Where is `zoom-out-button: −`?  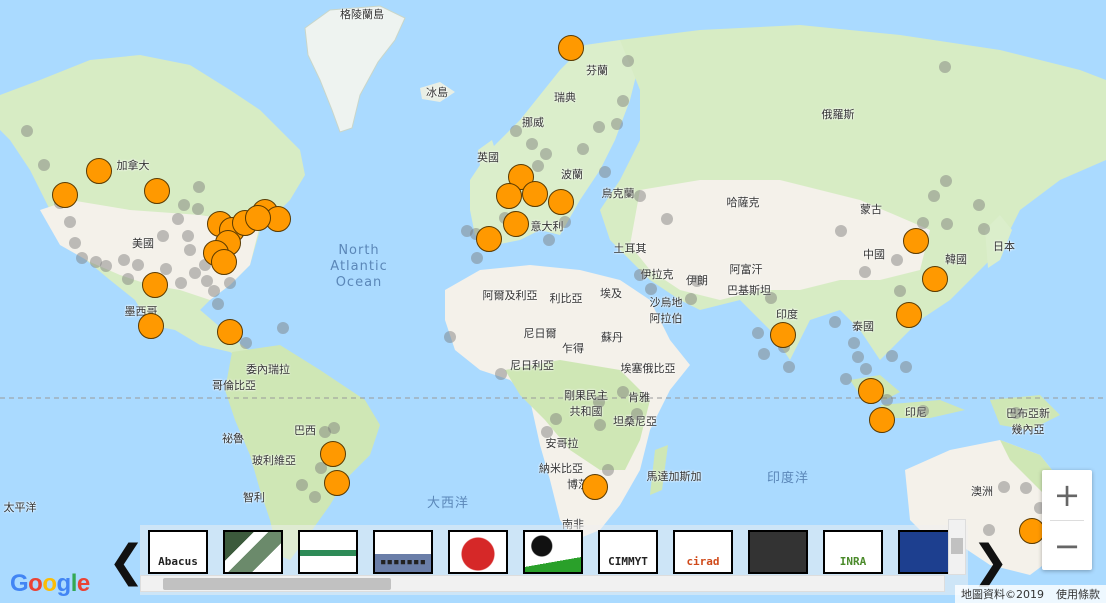 zoom-out-button: − is located at coordinates (1067, 546).